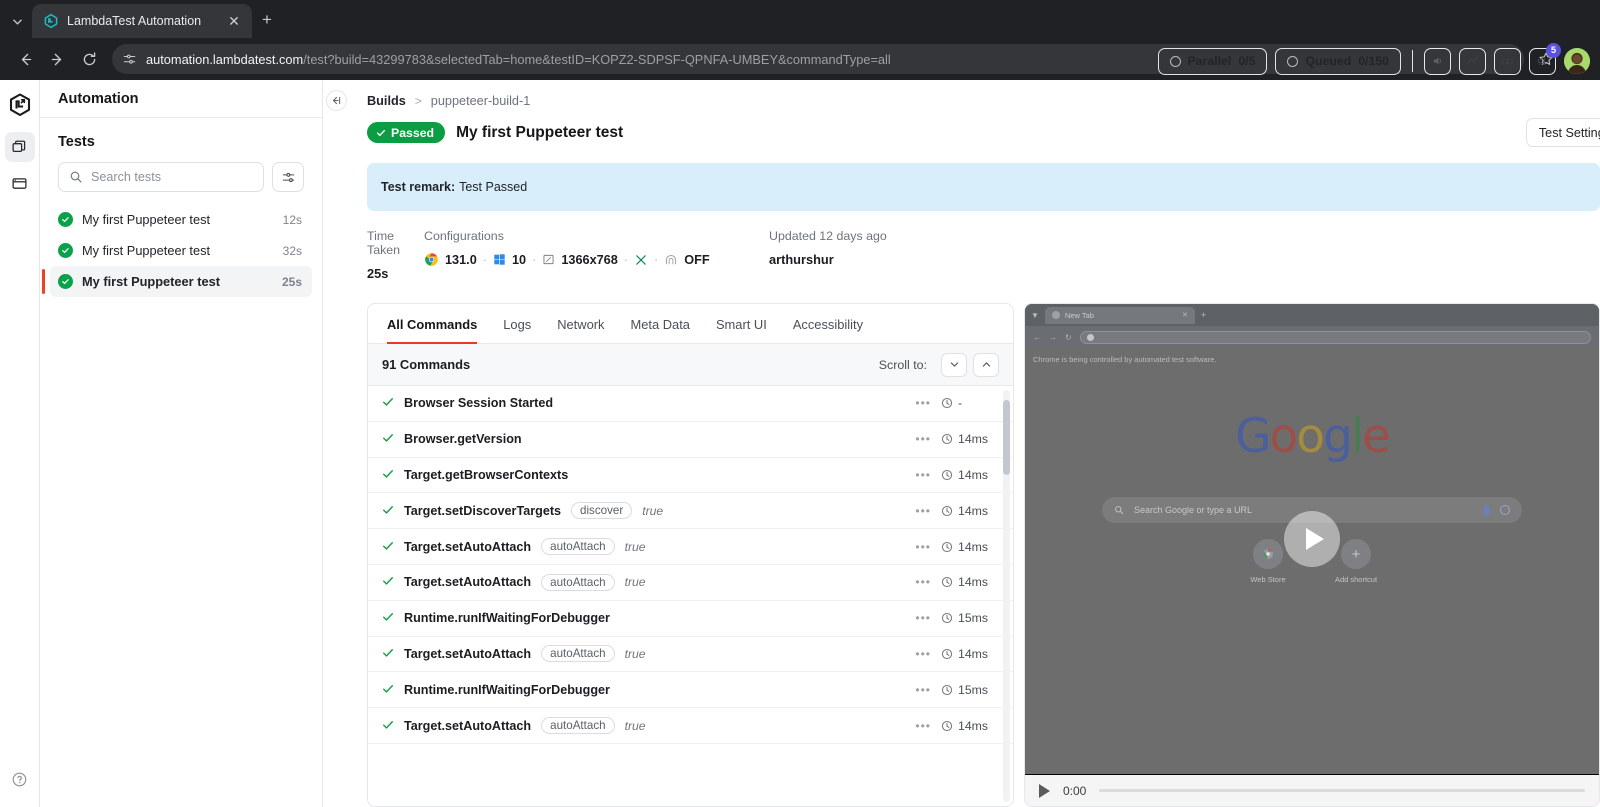 The image size is (1600, 807). What do you see at coordinates (690, 476) in the screenshot?
I see `table-row: Target.getBrowserContexts ••• 14ms` at bounding box center [690, 476].